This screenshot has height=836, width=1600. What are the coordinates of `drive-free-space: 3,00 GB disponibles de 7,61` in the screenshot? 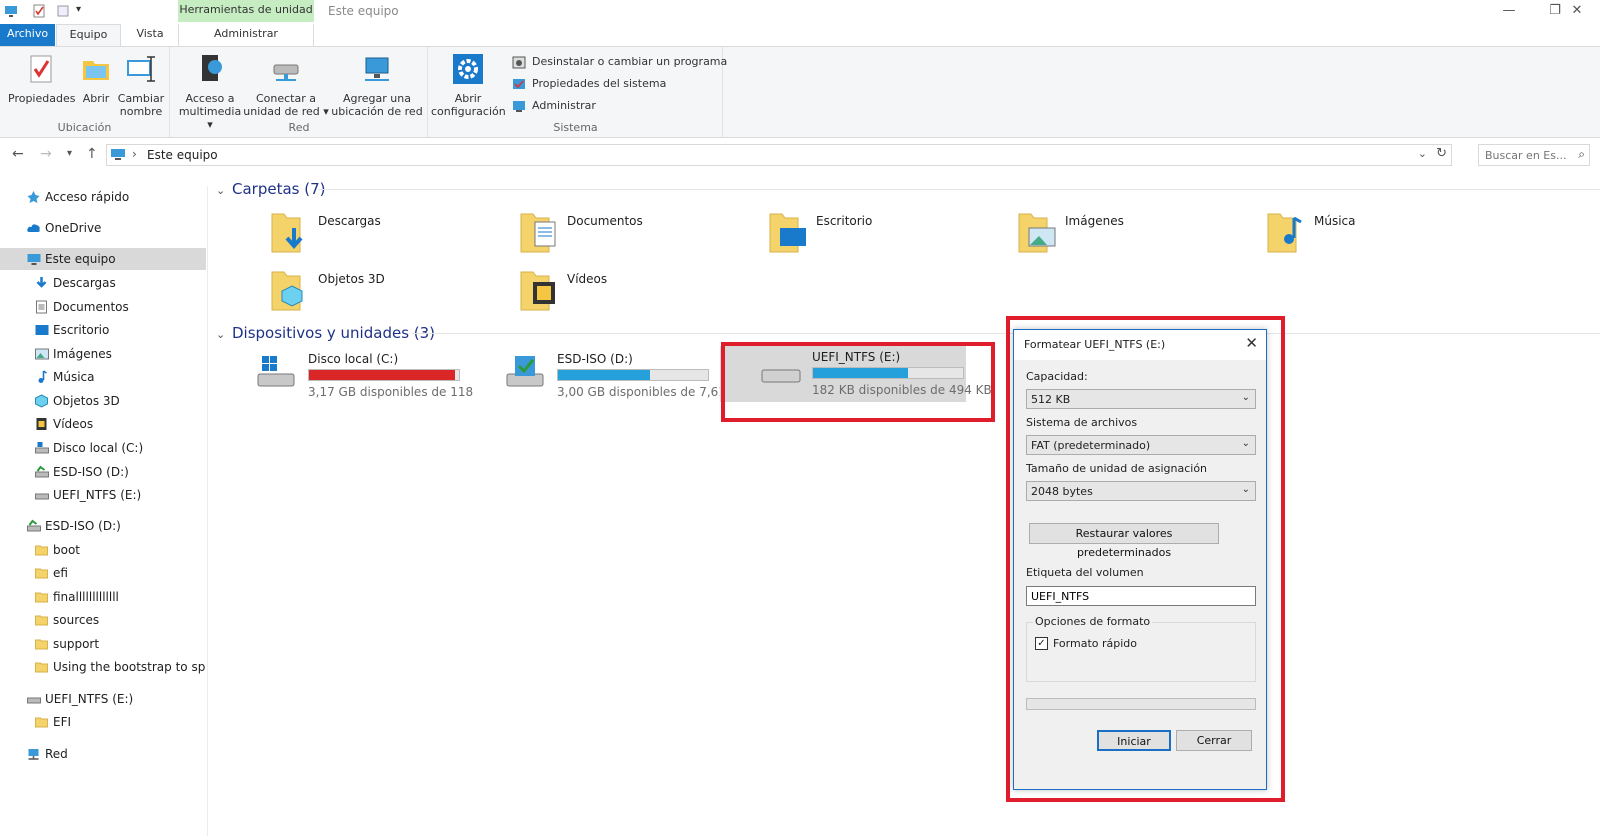 It's located at (641, 392).